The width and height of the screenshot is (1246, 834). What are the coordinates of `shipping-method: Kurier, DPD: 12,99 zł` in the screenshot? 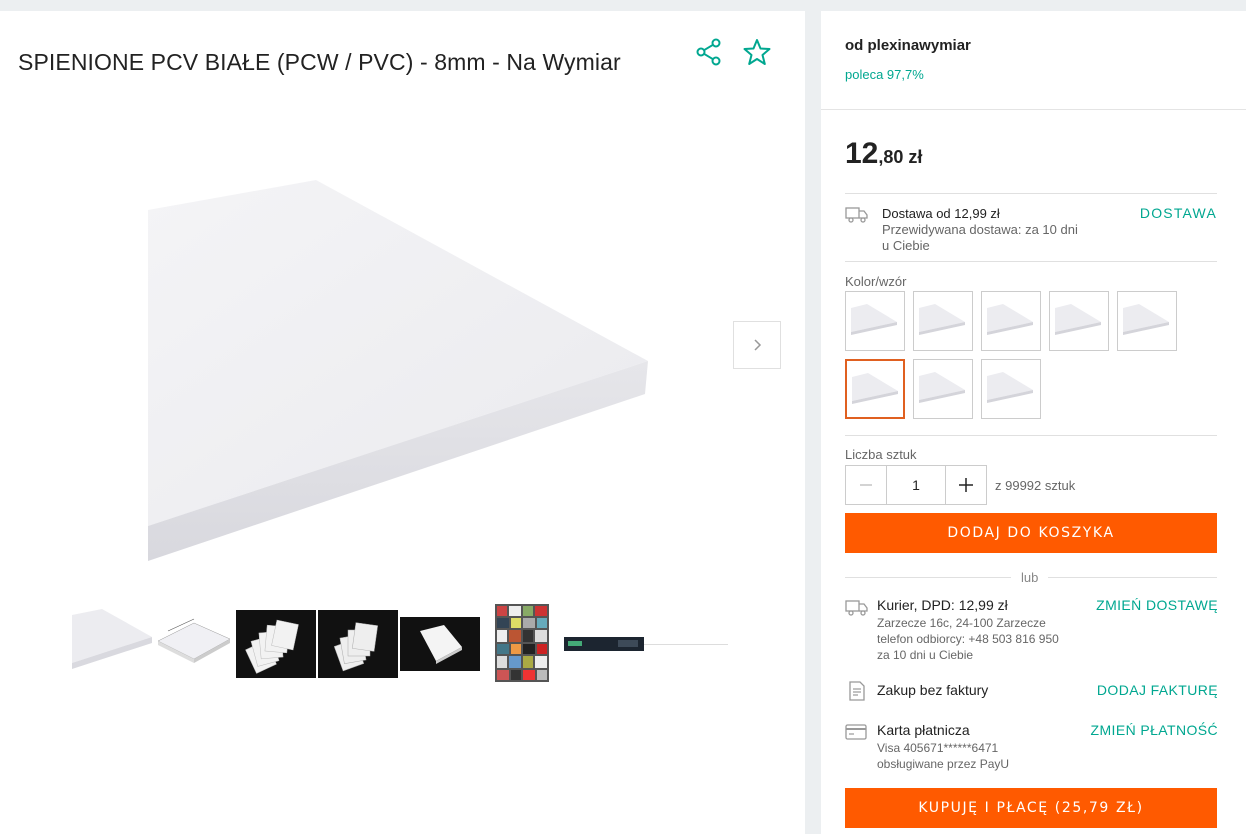 It's located at (942, 605).